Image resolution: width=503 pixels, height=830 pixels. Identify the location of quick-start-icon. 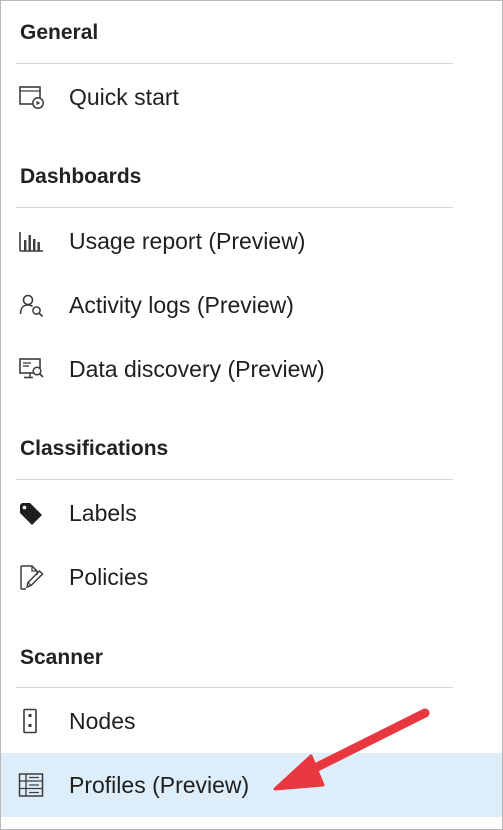
(31, 97).